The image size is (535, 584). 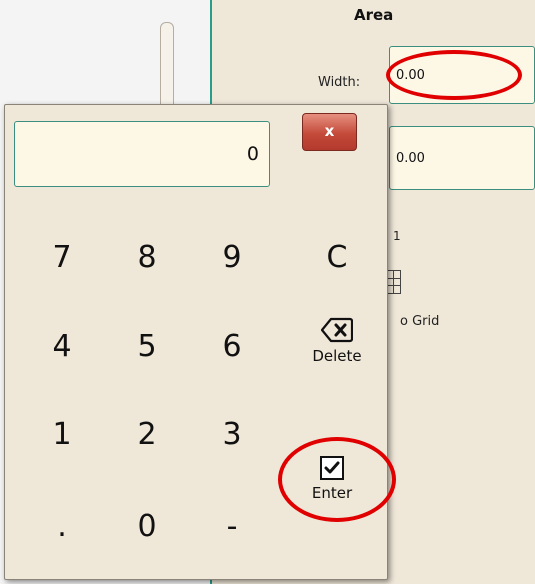 I want to click on key-6: 6, so click(x=232, y=346).